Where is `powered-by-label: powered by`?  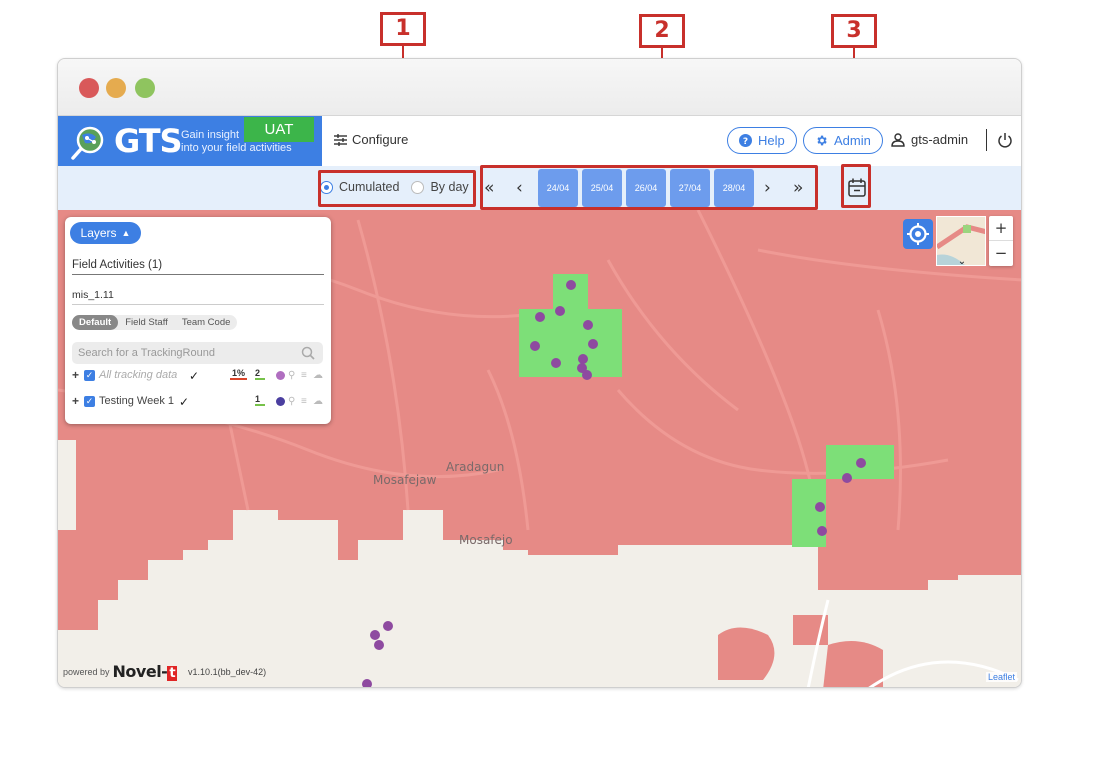
powered-by-label: powered by is located at coordinates (86, 671).